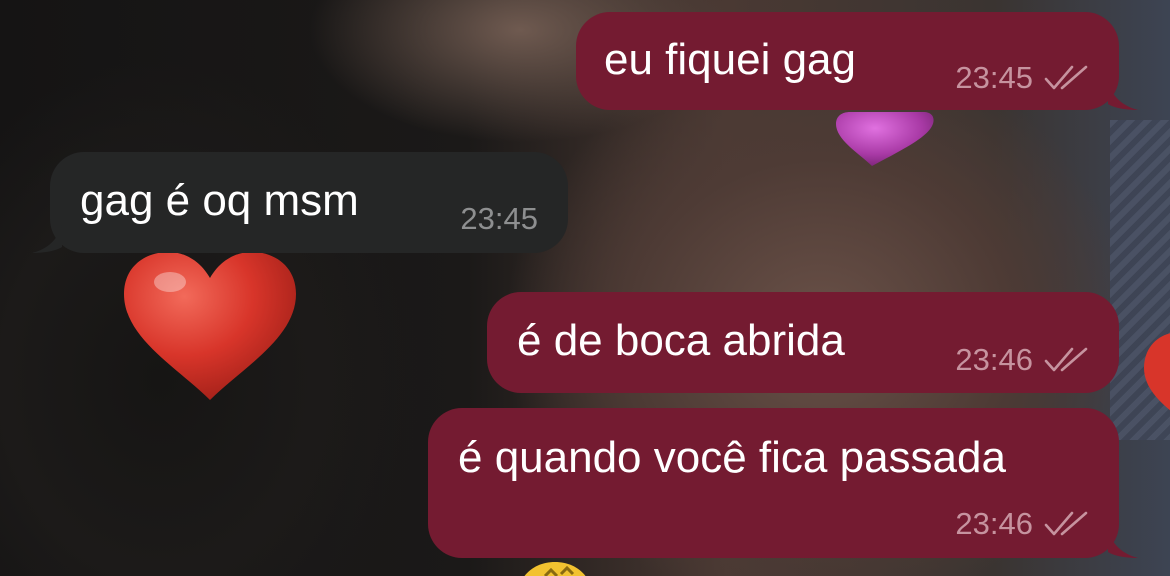 This screenshot has width=1170, height=576. I want to click on message-text: eu fiquei gag, so click(730, 59).